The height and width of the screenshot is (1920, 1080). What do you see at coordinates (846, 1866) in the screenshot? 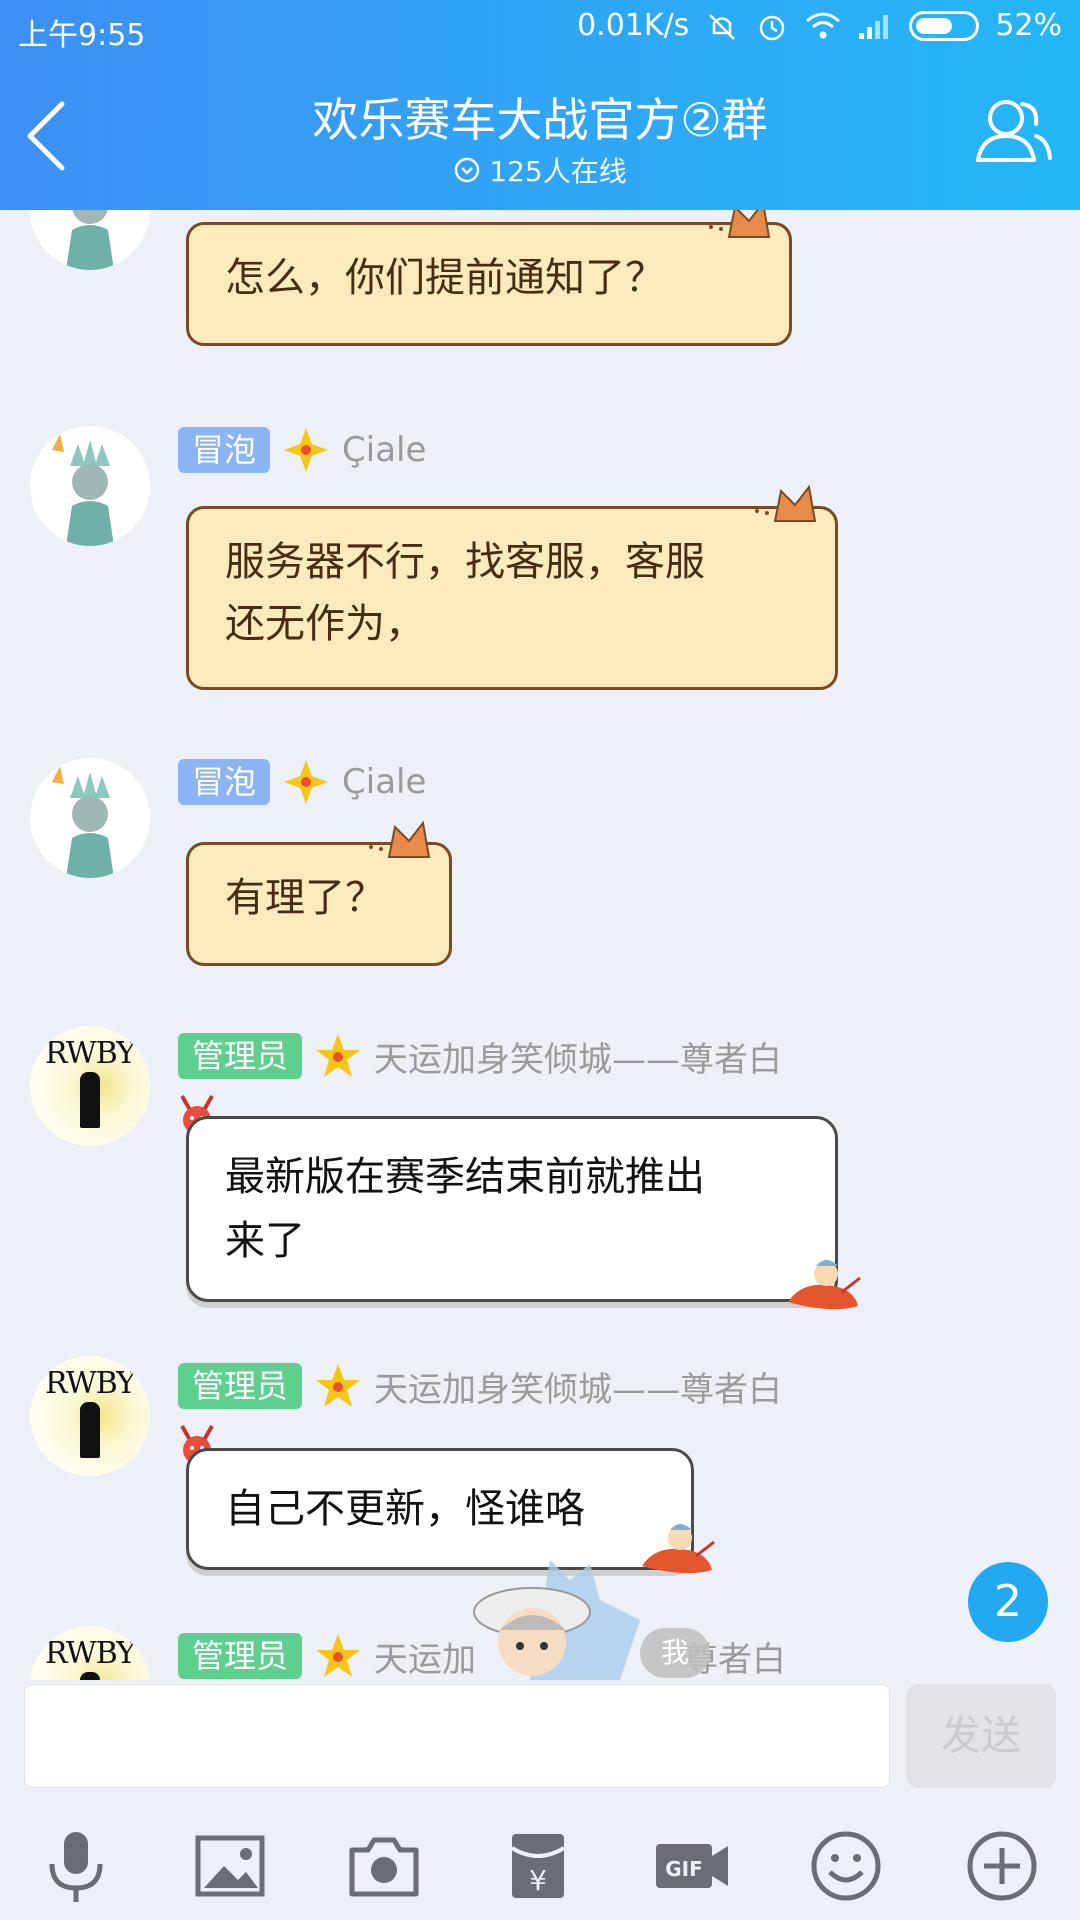
I see `emoji-icon` at bounding box center [846, 1866].